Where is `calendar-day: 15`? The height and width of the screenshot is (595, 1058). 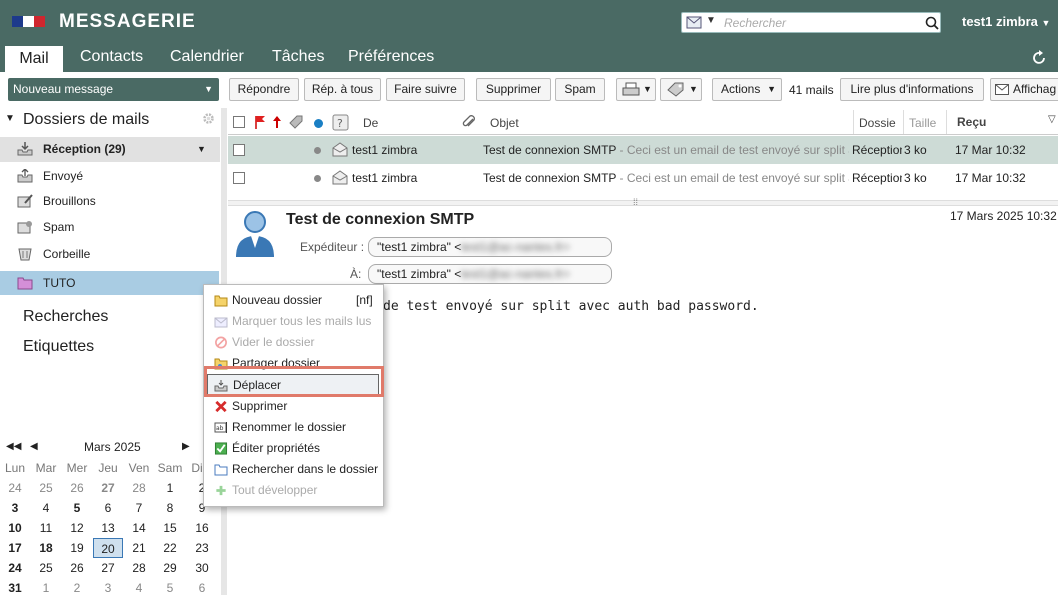
calendar-day: 15 is located at coordinates (170, 528).